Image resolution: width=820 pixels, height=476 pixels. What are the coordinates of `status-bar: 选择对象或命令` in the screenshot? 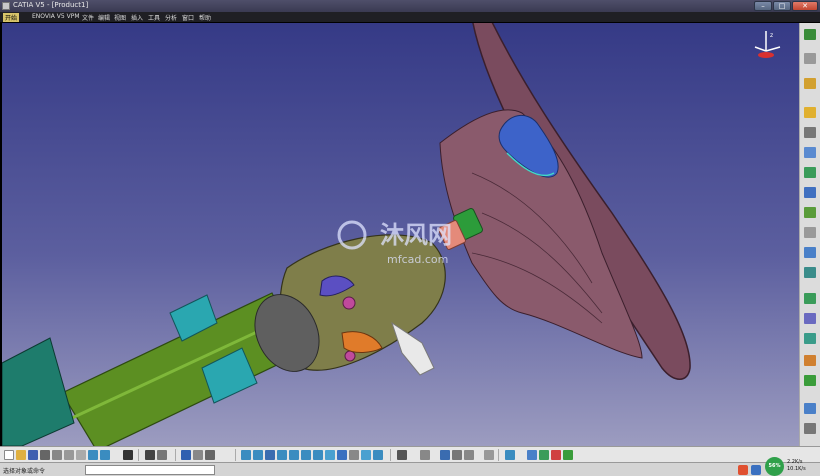 It's located at (410, 469).